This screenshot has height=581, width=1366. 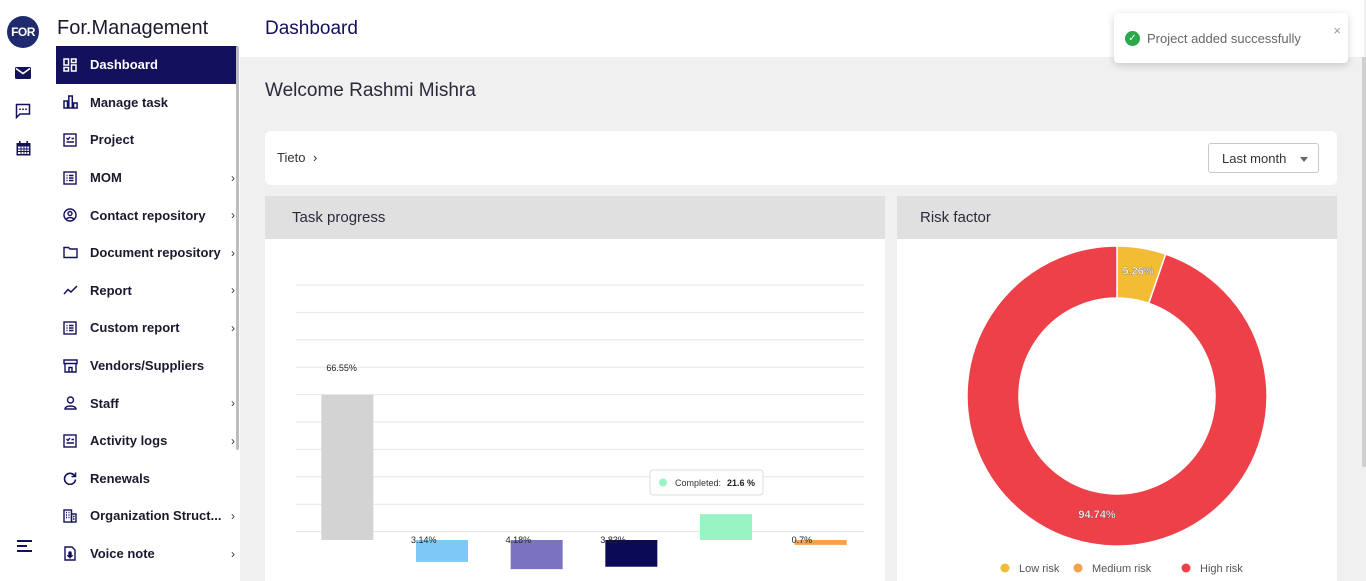 What do you see at coordinates (70, 253) in the screenshot?
I see `folder-icon` at bounding box center [70, 253].